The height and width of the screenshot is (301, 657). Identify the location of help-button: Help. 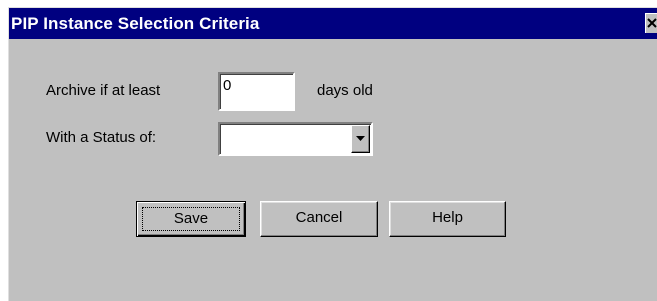
(447, 219).